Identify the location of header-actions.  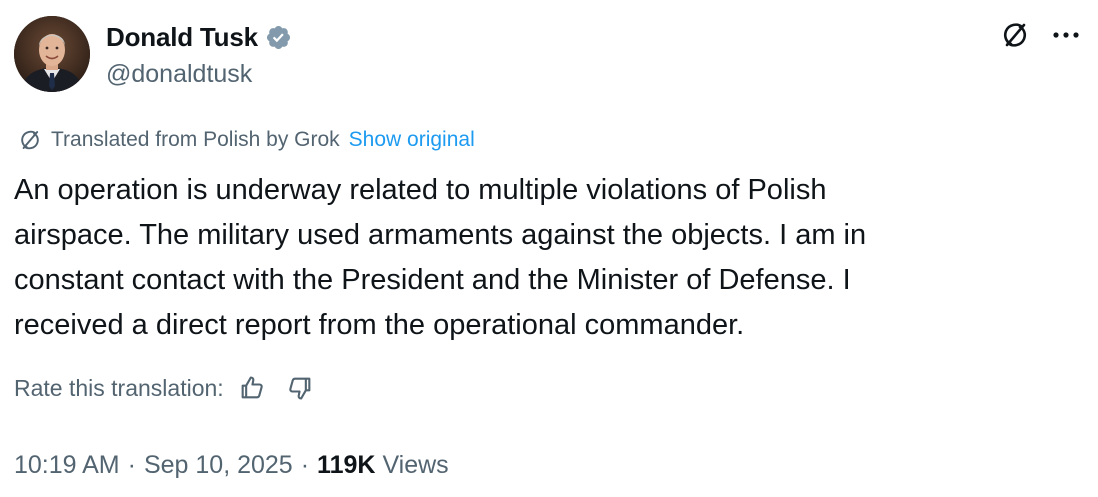
(1042, 35).